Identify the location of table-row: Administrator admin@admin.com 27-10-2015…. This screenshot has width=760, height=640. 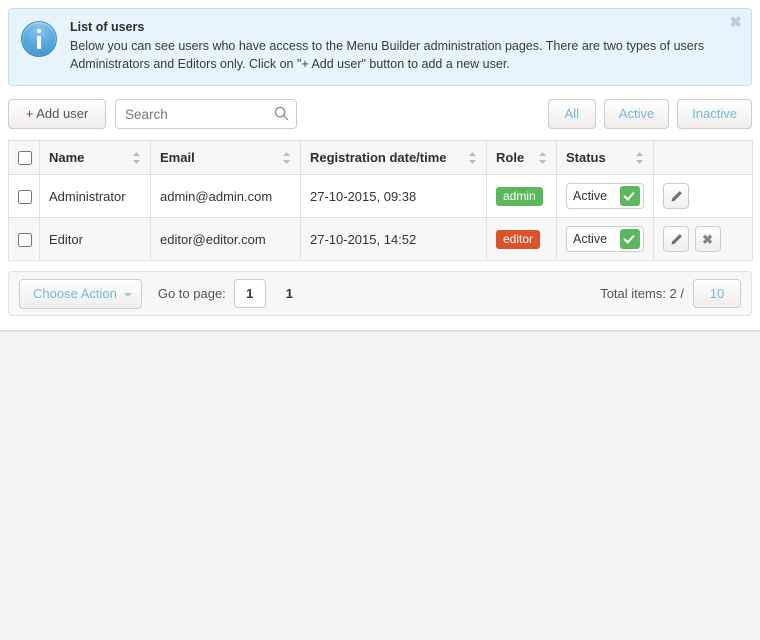
(380, 196).